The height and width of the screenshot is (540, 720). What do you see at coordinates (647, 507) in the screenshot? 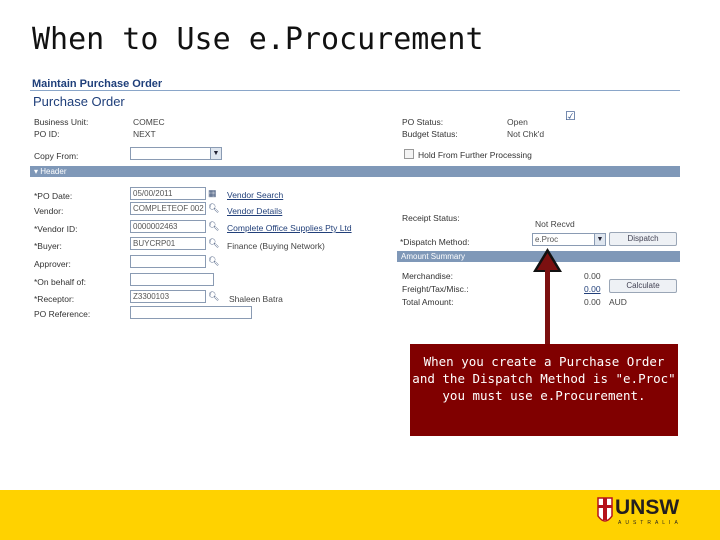
I see `logo-text: UNSW` at bounding box center [647, 507].